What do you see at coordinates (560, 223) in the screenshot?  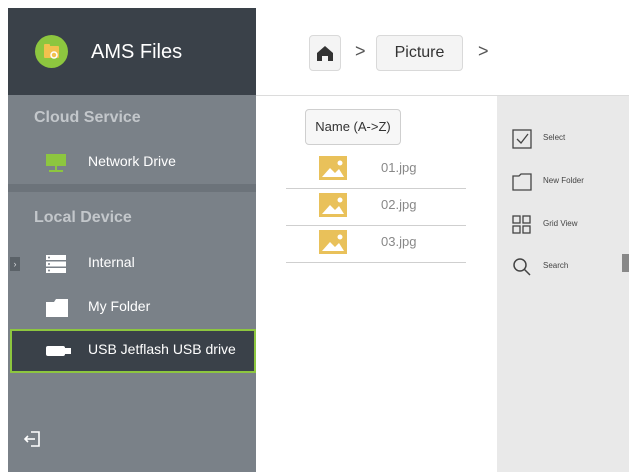 I see `action-label: Grid View` at bounding box center [560, 223].